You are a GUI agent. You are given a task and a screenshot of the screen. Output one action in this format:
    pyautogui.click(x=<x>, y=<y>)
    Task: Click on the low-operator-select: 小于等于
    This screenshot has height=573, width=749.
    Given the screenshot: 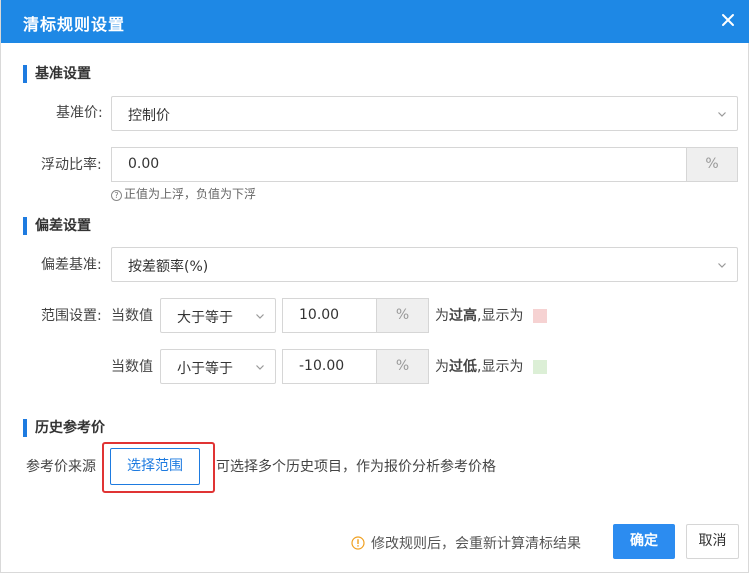 What is the action you would take?
    pyautogui.click(x=218, y=366)
    